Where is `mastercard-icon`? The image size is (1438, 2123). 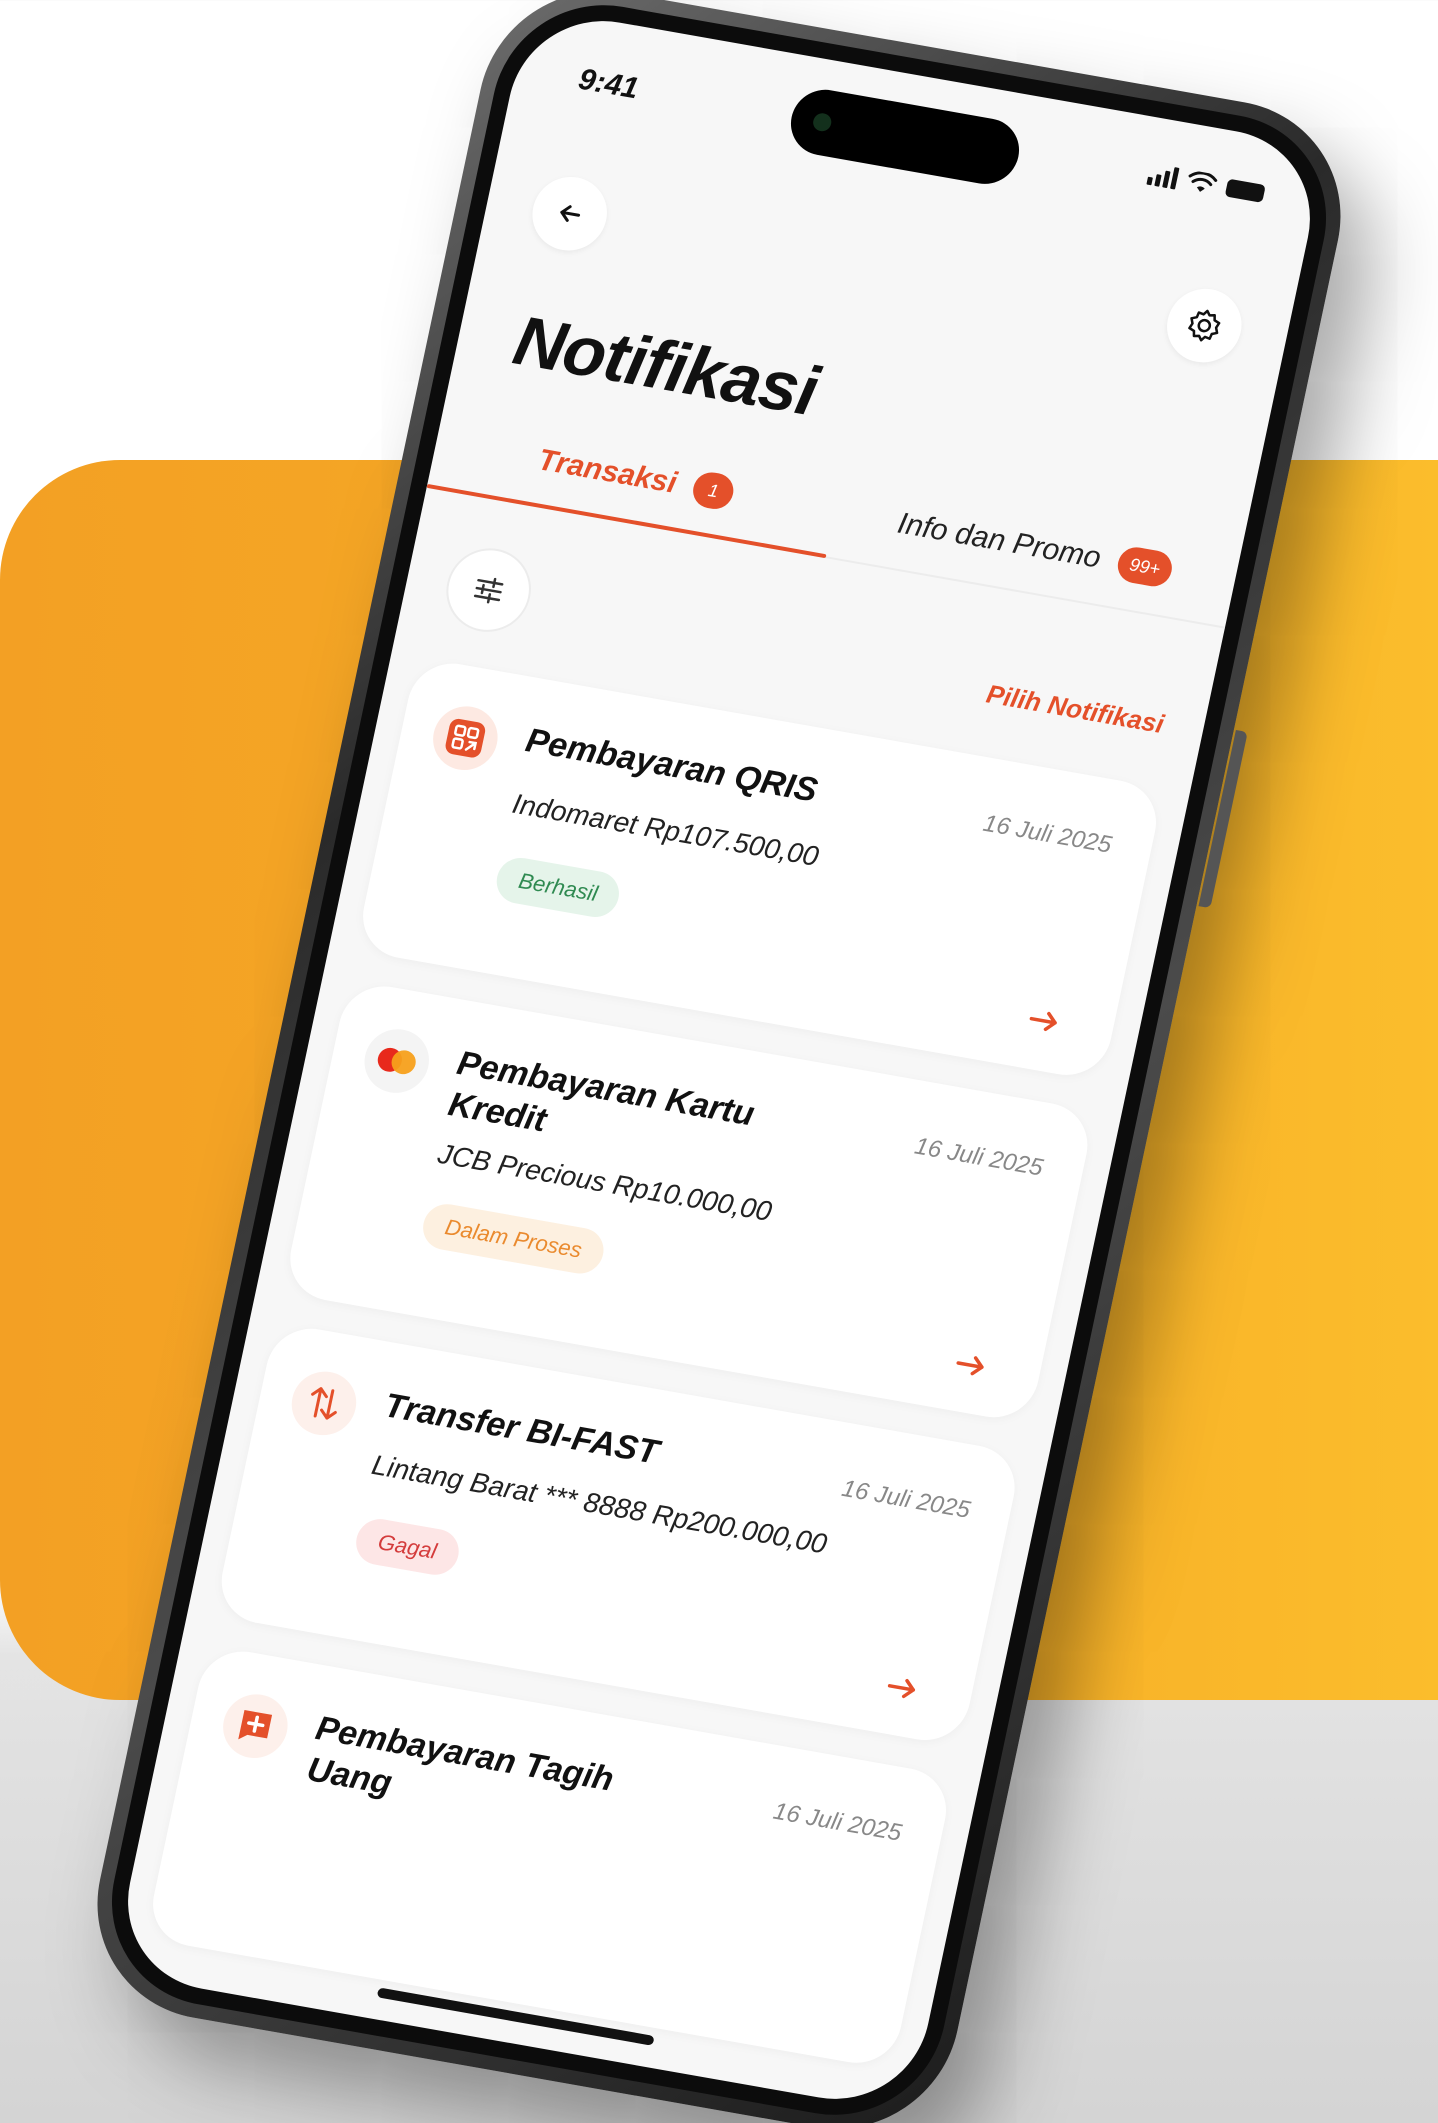
mastercard-icon is located at coordinates (396, 1061).